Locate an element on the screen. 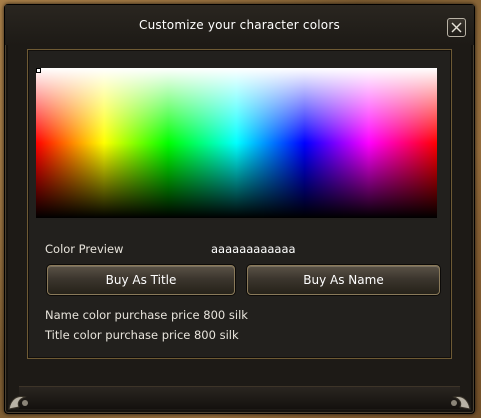  color-picker-cursor is located at coordinates (38, 70).